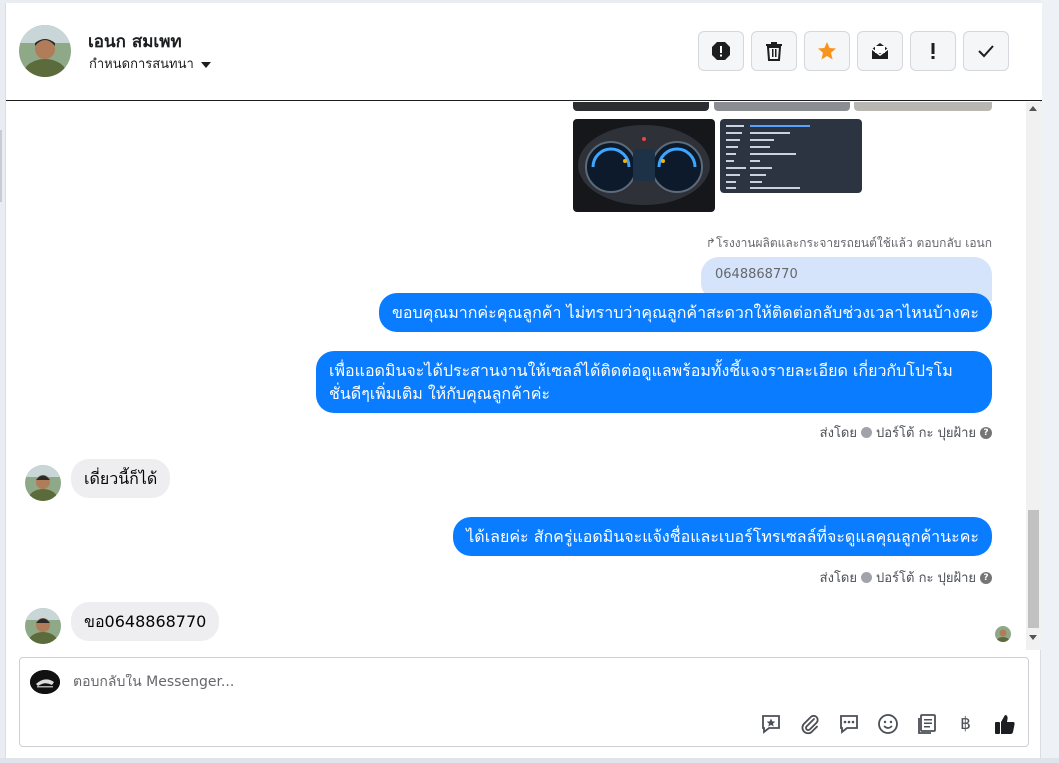  What do you see at coordinates (141, 64) in the screenshot?
I see `conversation-settings-label: กำหนดการสนทนา` at bounding box center [141, 64].